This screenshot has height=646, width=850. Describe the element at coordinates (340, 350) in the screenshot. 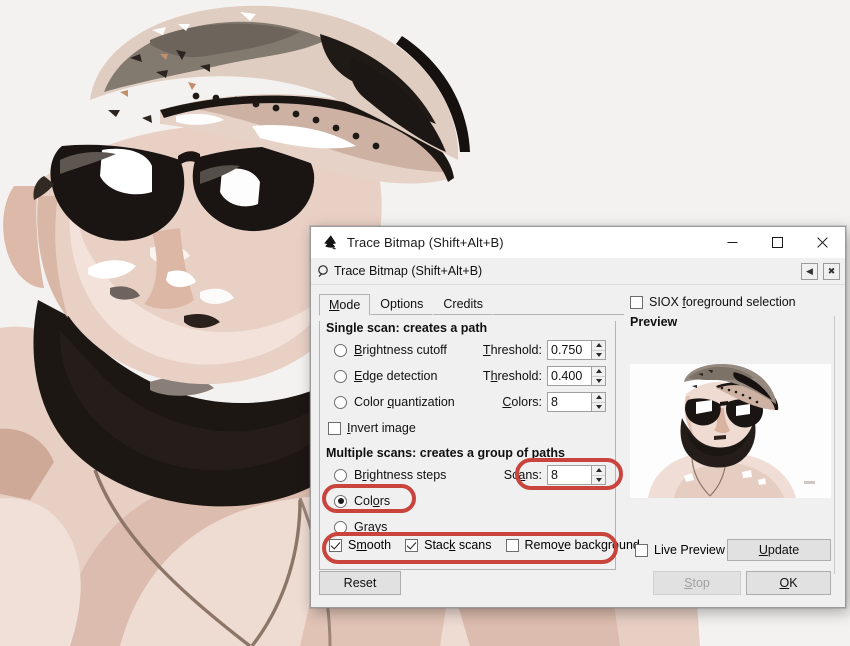

I see `radio-brightness-cutoff` at that location.